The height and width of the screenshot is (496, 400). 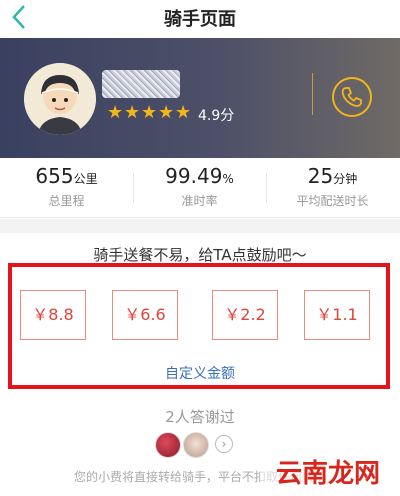 I want to click on watermark-logo: 云南龙网, so click(x=328, y=472).